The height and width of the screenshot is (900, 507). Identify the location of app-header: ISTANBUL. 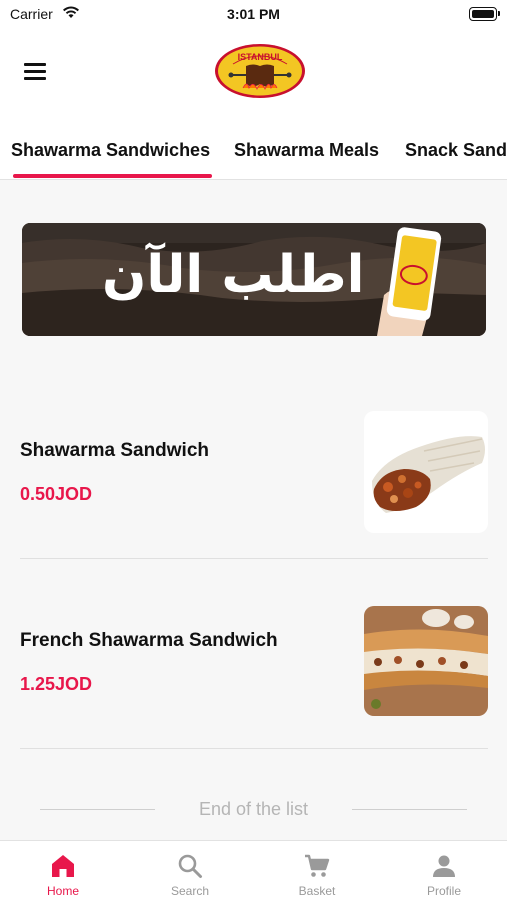
(253, 70).